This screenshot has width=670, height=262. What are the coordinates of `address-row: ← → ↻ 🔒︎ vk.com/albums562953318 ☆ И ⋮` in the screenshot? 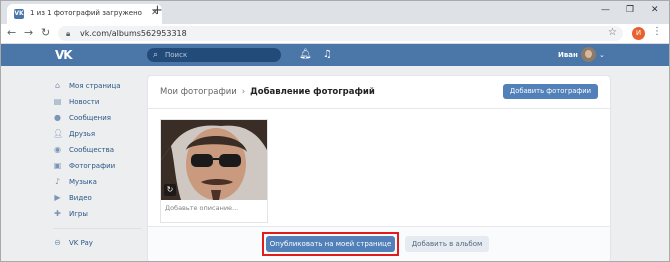 It's located at (335, 34).